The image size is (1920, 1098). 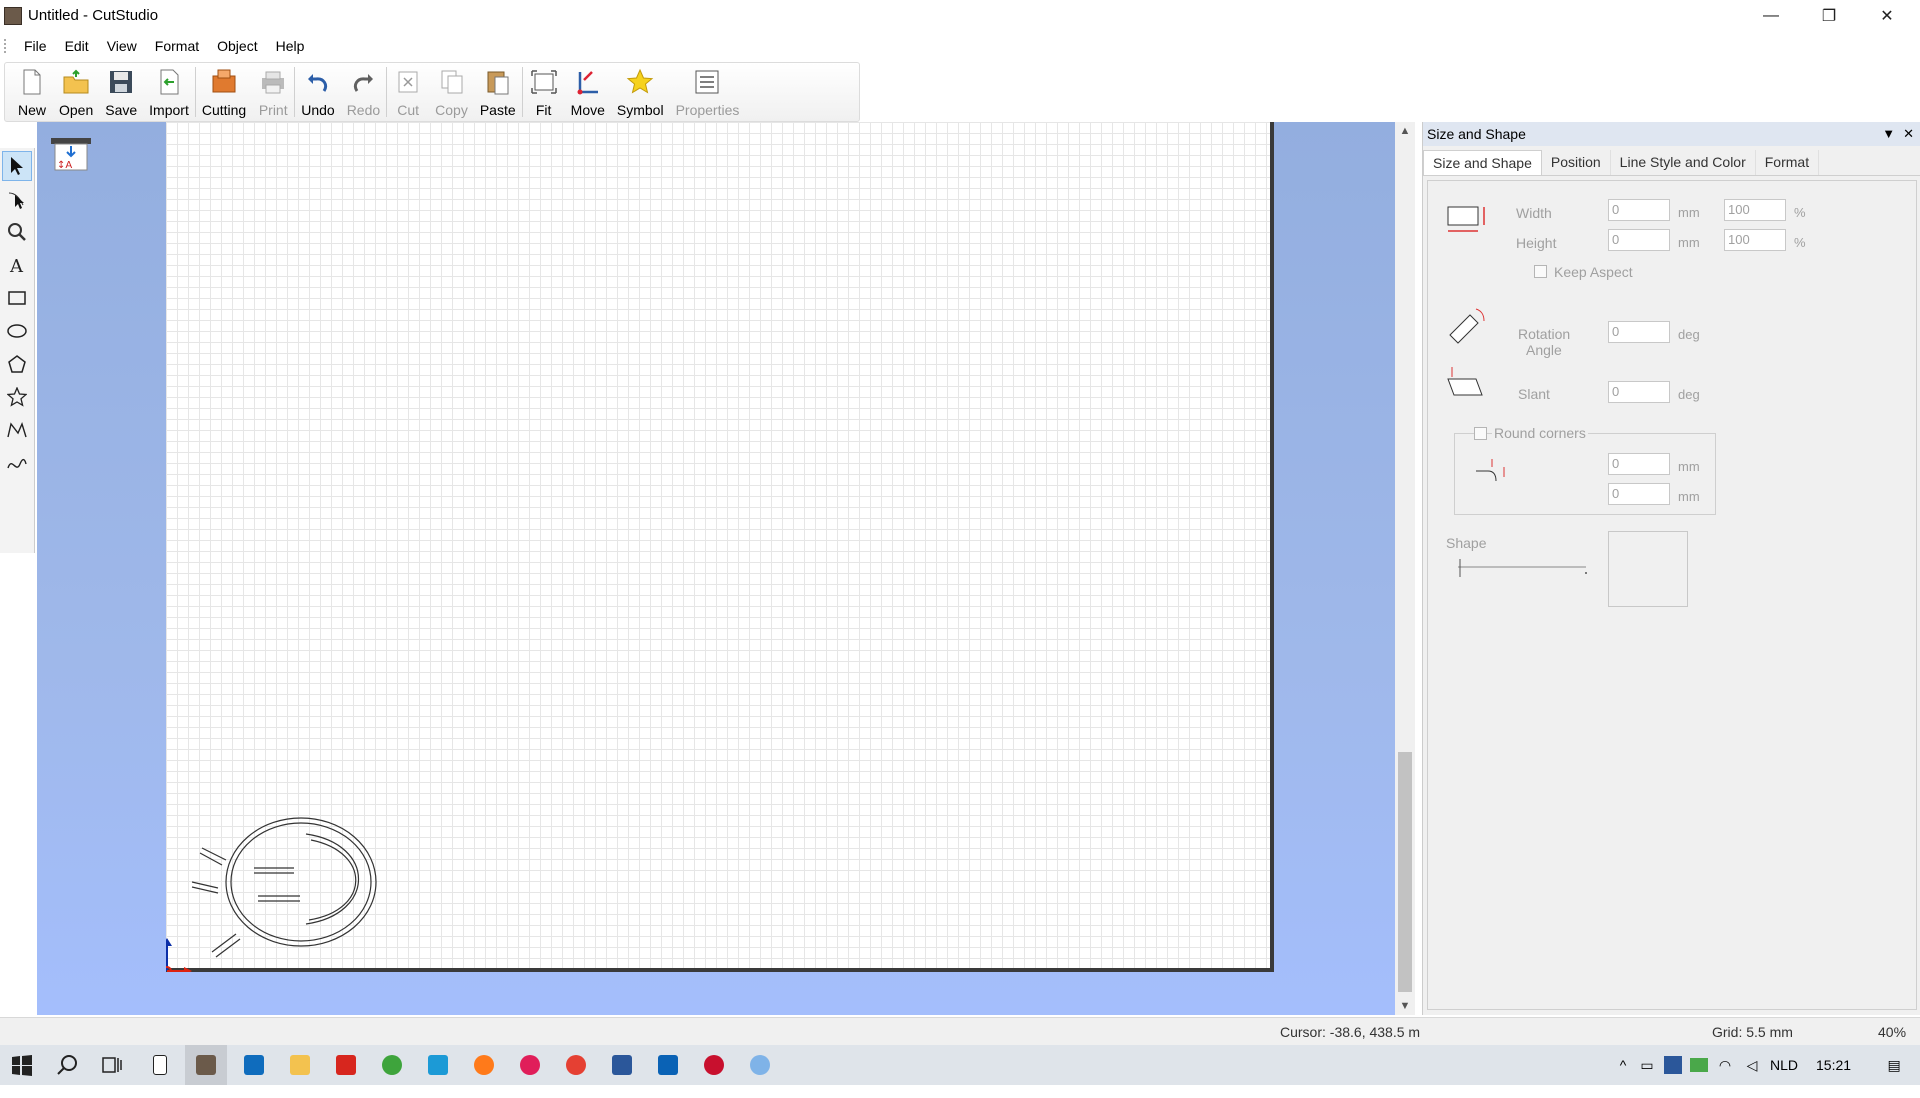 What do you see at coordinates (1405, 568) in the screenshot?
I see `vertical-scrollbar: ▲ ▼` at bounding box center [1405, 568].